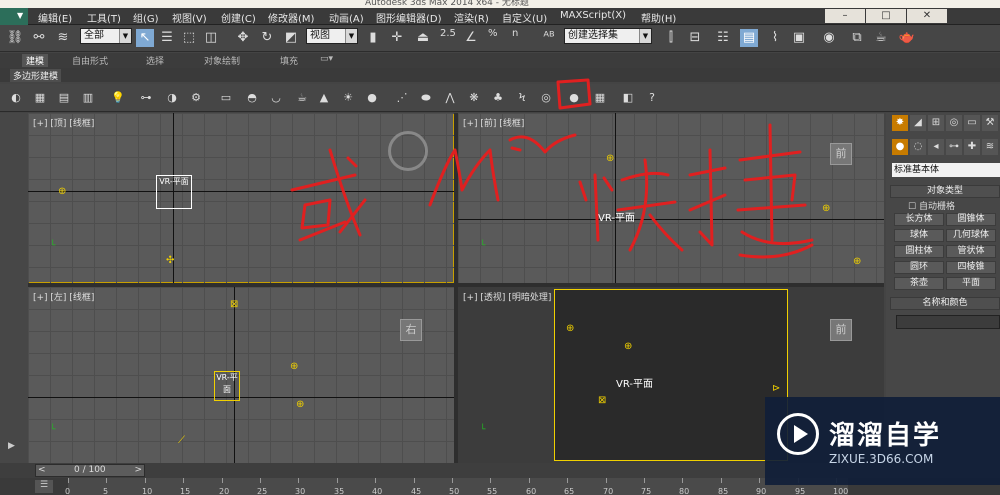 The image size is (1000, 495). What do you see at coordinates (106, 36) in the screenshot?
I see `selection-filter-dropdown: 全部 ▼` at bounding box center [106, 36].